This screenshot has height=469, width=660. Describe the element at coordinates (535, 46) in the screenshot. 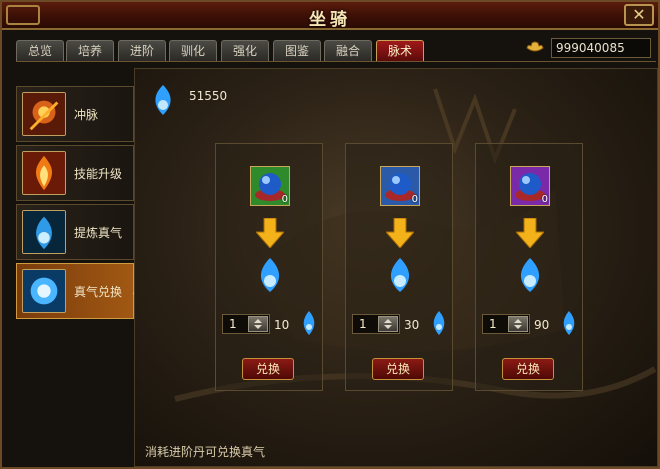

I see `gold-ingot-icon` at that location.